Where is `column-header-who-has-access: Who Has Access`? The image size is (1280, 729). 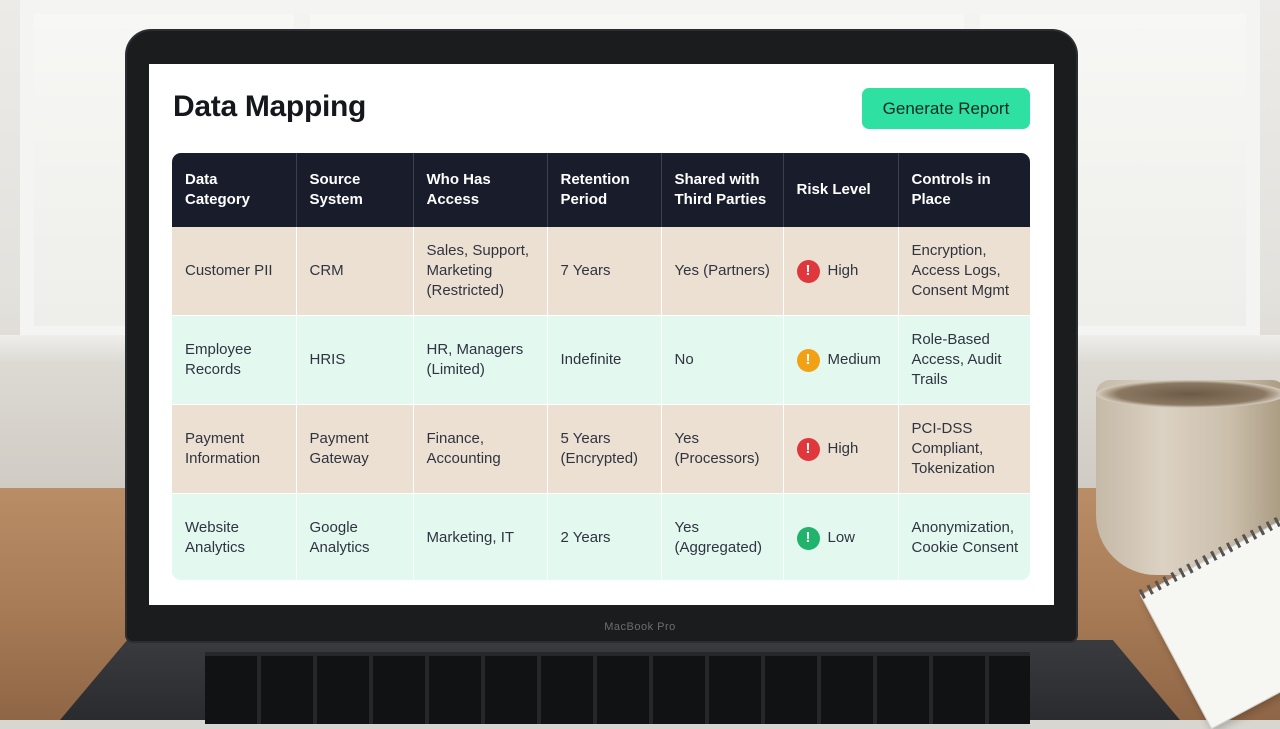
column-header-who-has-access: Who Has Access is located at coordinates (480, 190).